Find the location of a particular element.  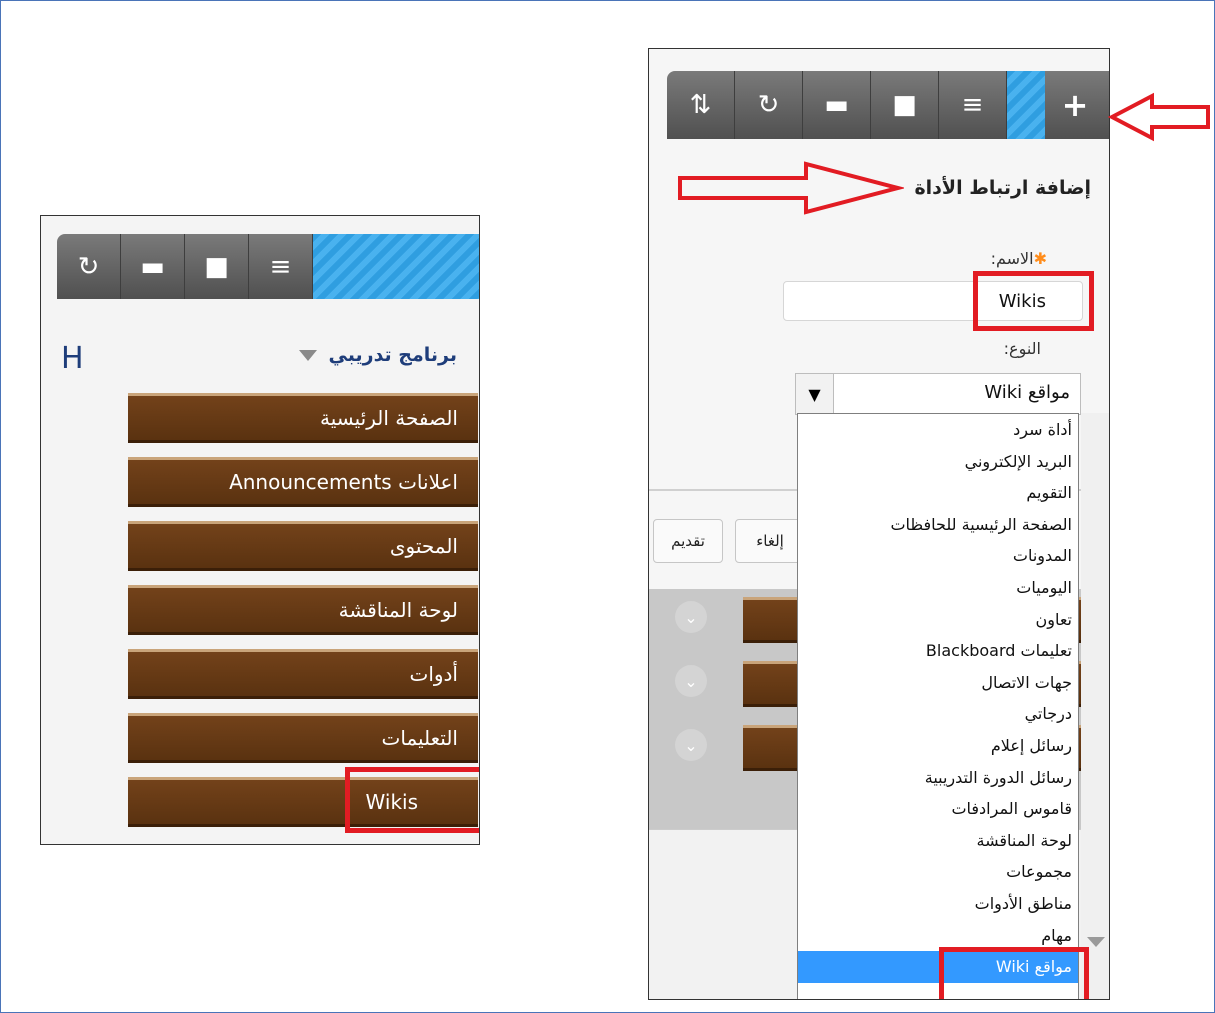

course-letter: H is located at coordinates (72, 358).